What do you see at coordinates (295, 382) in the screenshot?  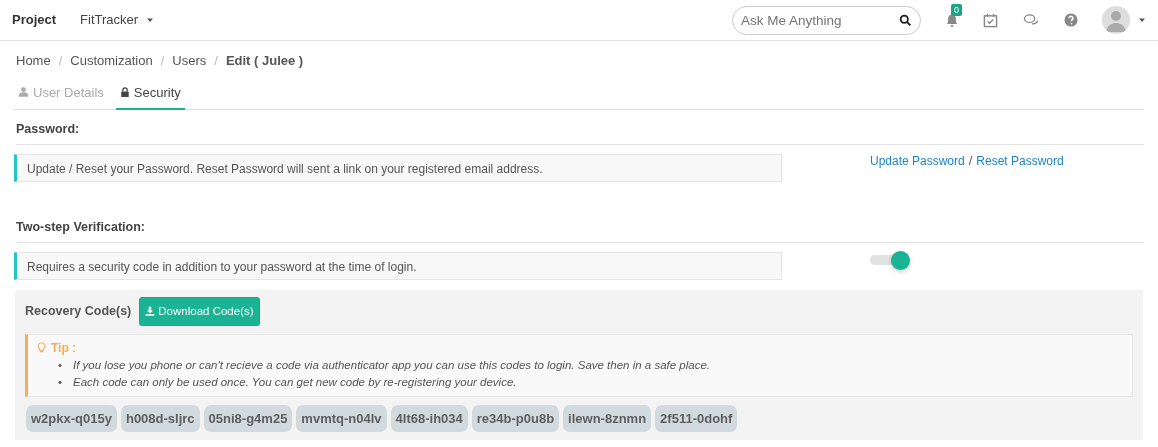 I see `tip-text: Each code can only be used once. You can get new code by re-registering your device.` at bounding box center [295, 382].